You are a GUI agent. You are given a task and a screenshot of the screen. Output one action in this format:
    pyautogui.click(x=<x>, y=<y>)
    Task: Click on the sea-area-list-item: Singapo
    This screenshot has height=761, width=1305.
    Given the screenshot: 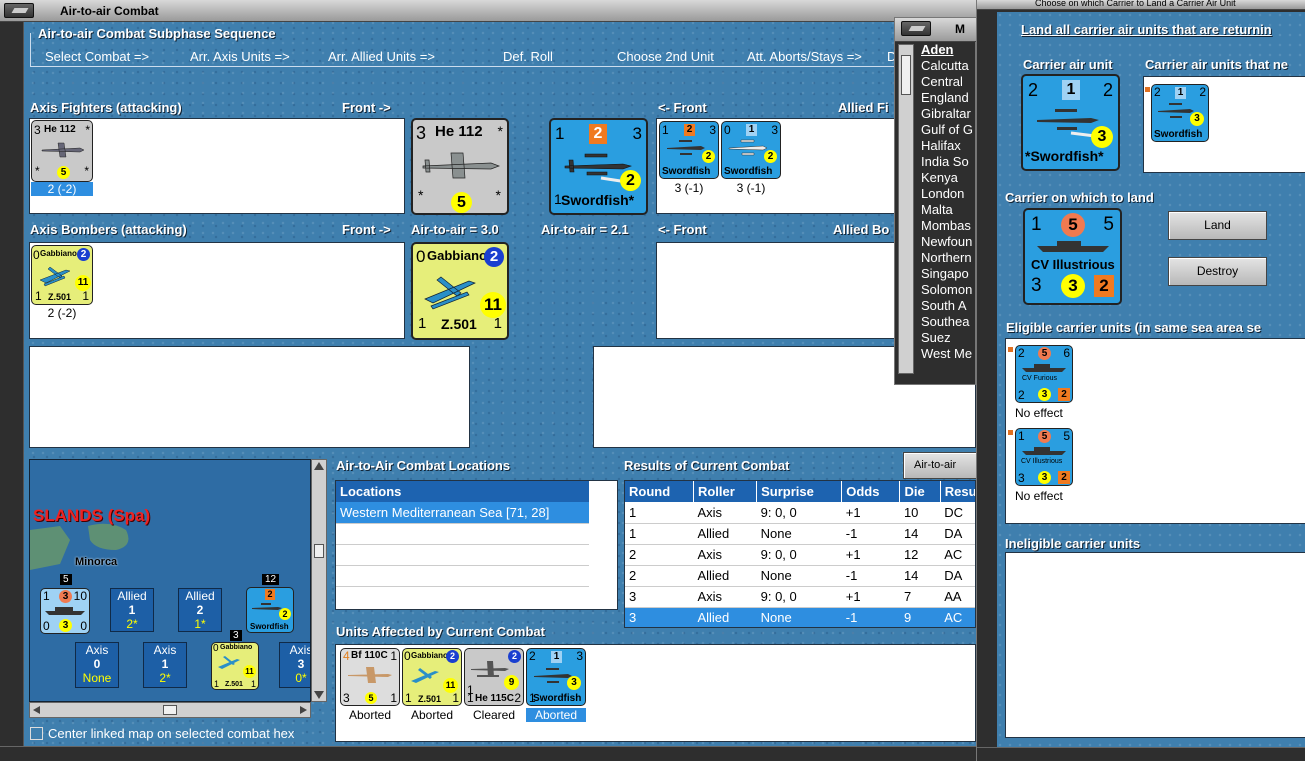 What is the action you would take?
    pyautogui.click(x=947, y=274)
    